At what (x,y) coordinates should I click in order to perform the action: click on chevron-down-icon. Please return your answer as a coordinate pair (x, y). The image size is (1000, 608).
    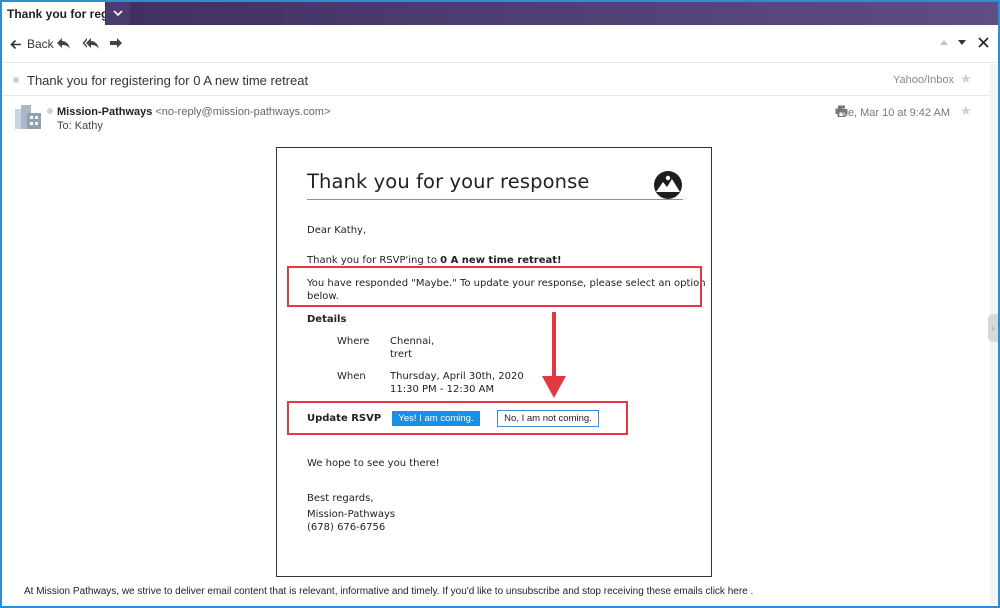
    Looking at the image, I should click on (118, 13).